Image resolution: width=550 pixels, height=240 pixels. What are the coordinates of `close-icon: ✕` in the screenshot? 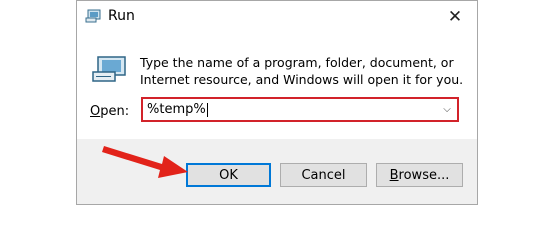 It's located at (455, 16).